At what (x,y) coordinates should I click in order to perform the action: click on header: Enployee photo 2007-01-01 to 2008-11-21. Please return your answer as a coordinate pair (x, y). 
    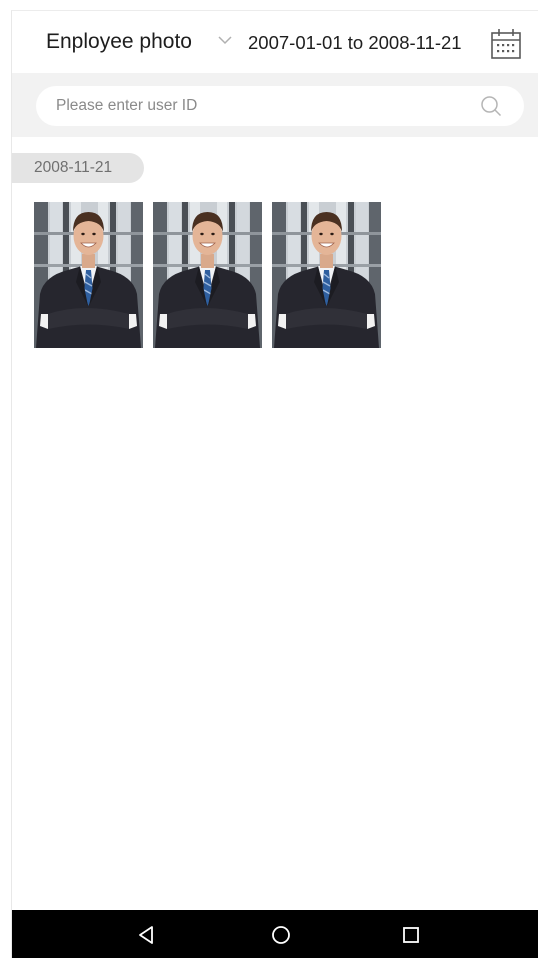
    Looking at the image, I should click on (275, 42).